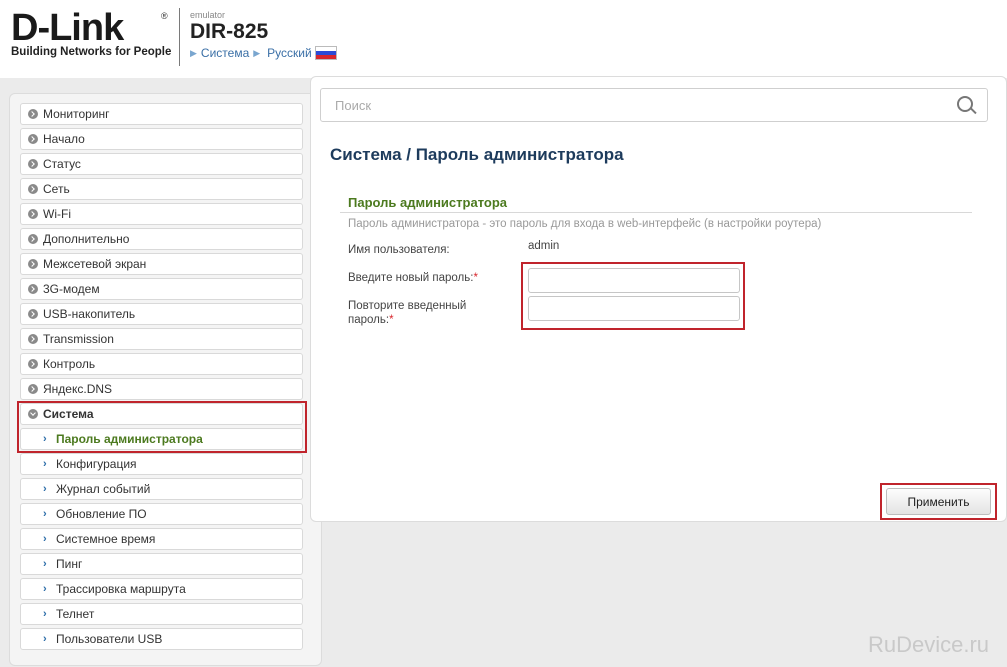 The height and width of the screenshot is (667, 1007). Describe the element at coordinates (86, 239) in the screenshot. I see `sidebar-item-label: Дополнительно` at that location.